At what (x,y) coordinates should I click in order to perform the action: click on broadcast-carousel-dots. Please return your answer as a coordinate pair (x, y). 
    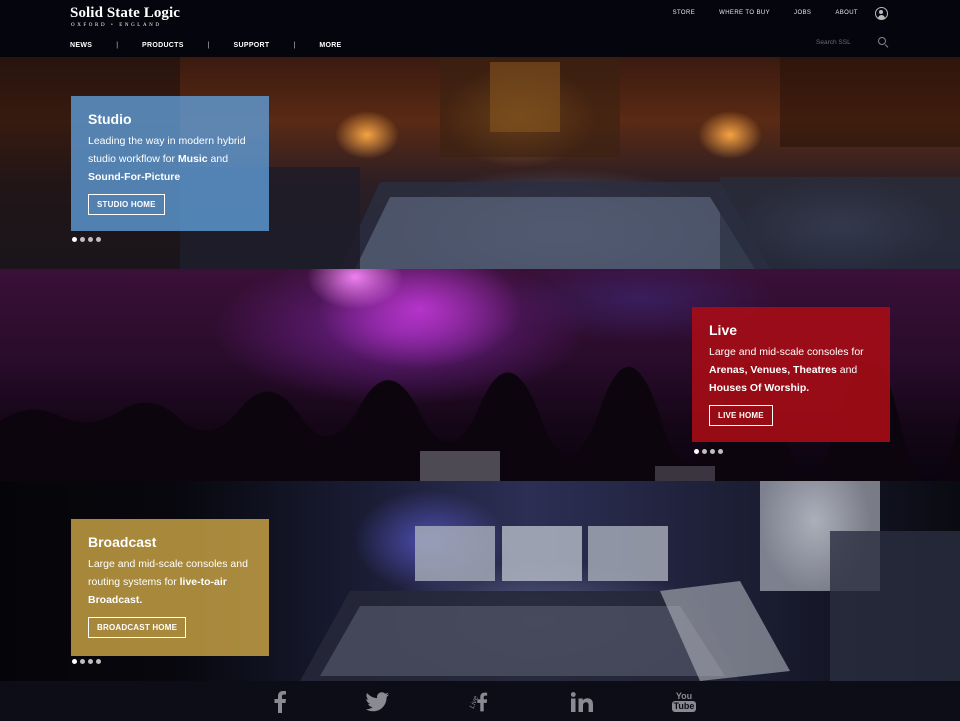
    Looking at the image, I should click on (88, 661).